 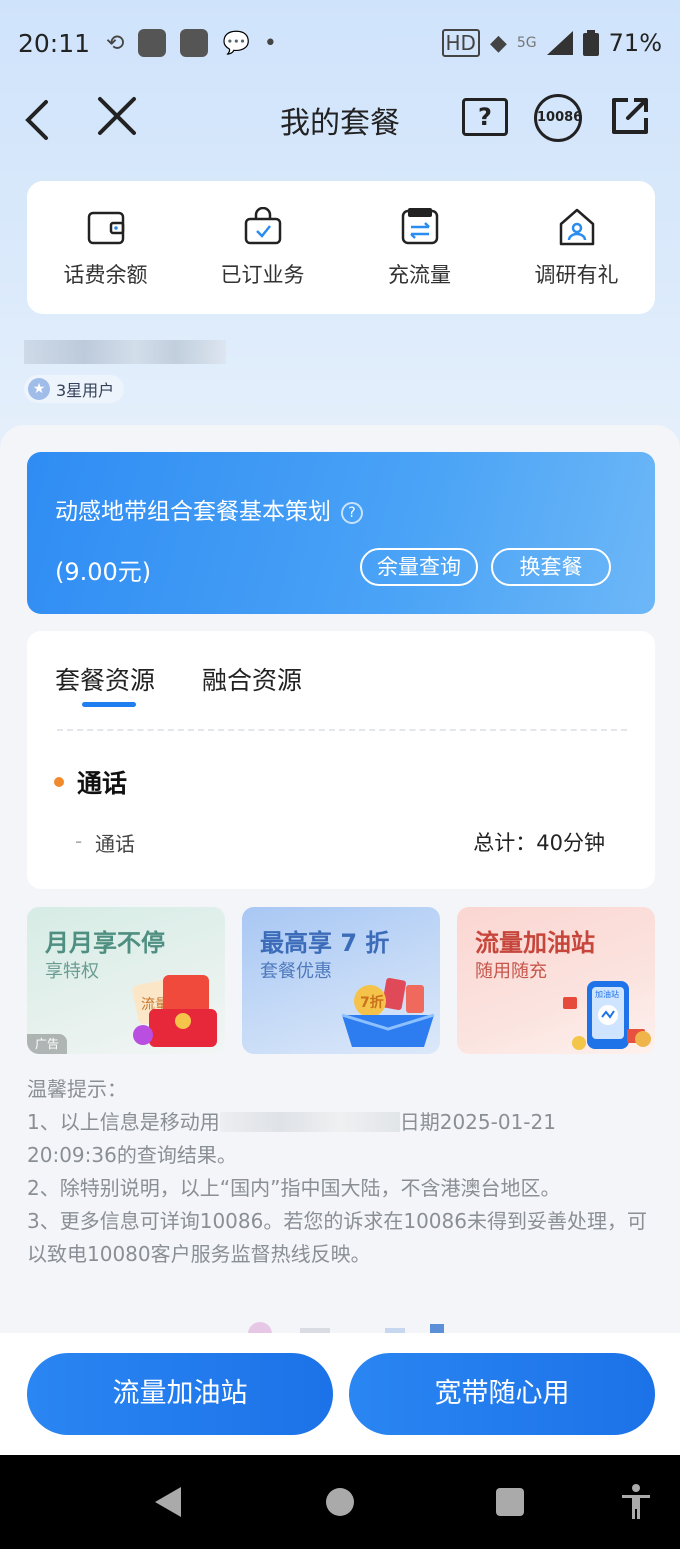 I want to click on active-tab-indicator, so click(x=109, y=704).